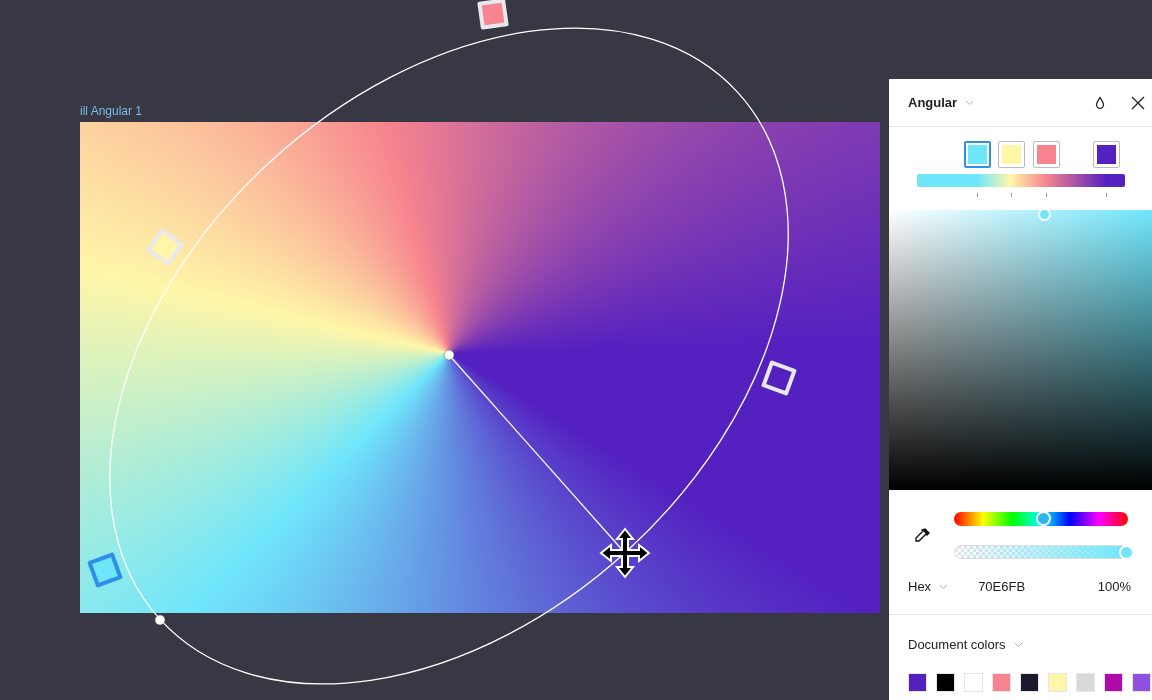  Describe the element at coordinates (1126, 552) in the screenshot. I see `opacity-slider-thumb` at that location.